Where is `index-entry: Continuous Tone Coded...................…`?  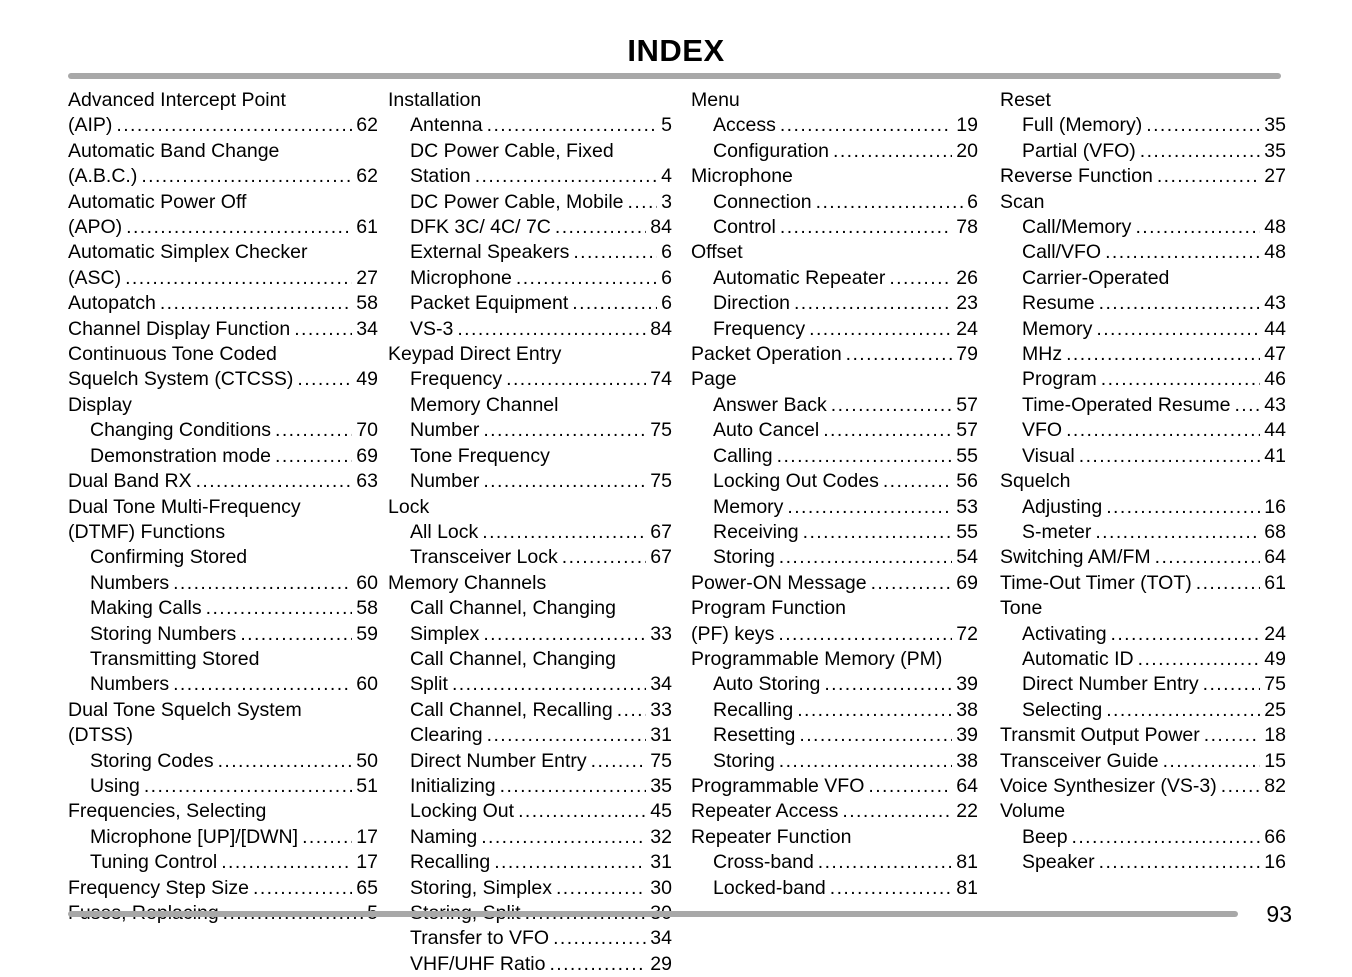 index-entry: Continuous Tone Coded...................… is located at coordinates (223, 354).